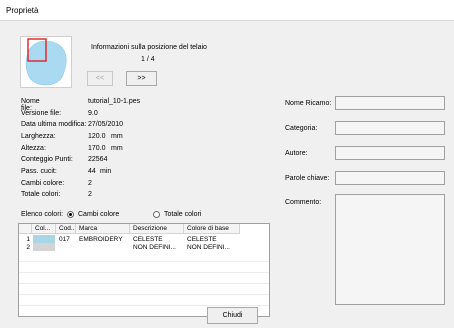 The image size is (454, 328). I want to click on last-modified-value: 27/05/2010, so click(106, 124).